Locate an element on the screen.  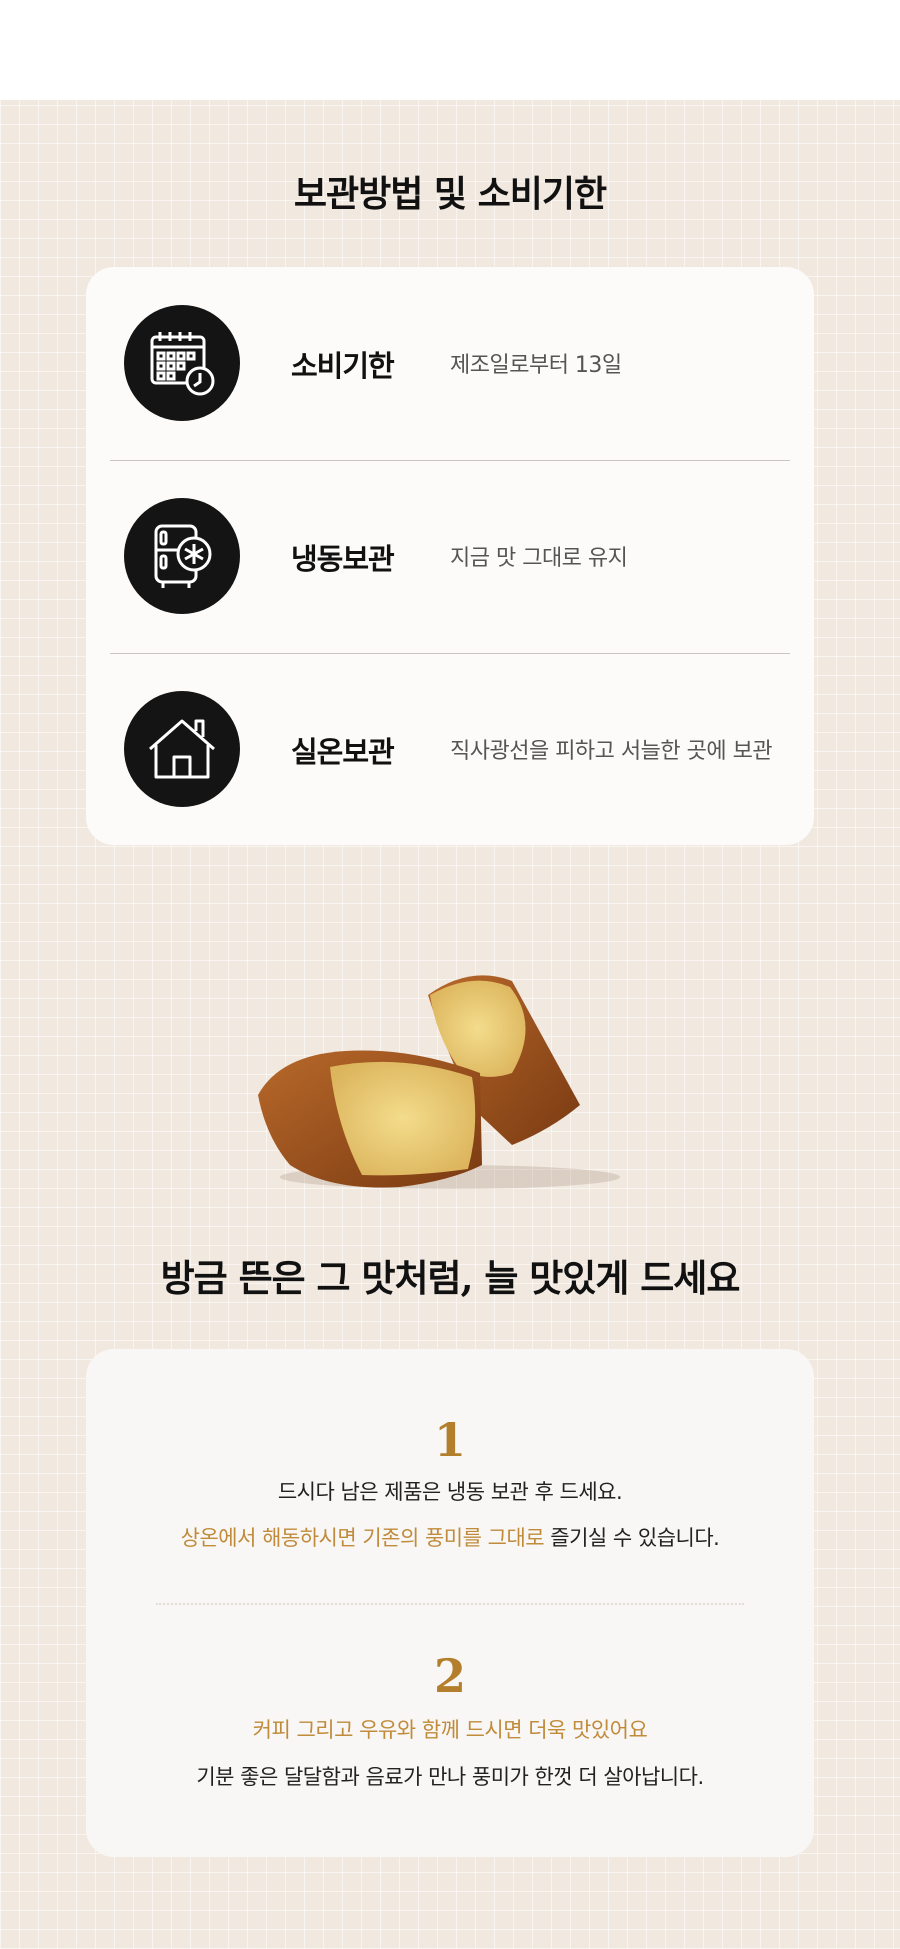
storage-row-expiry: 소비기한 제조일로부터 13일 is located at coordinates (450, 363).